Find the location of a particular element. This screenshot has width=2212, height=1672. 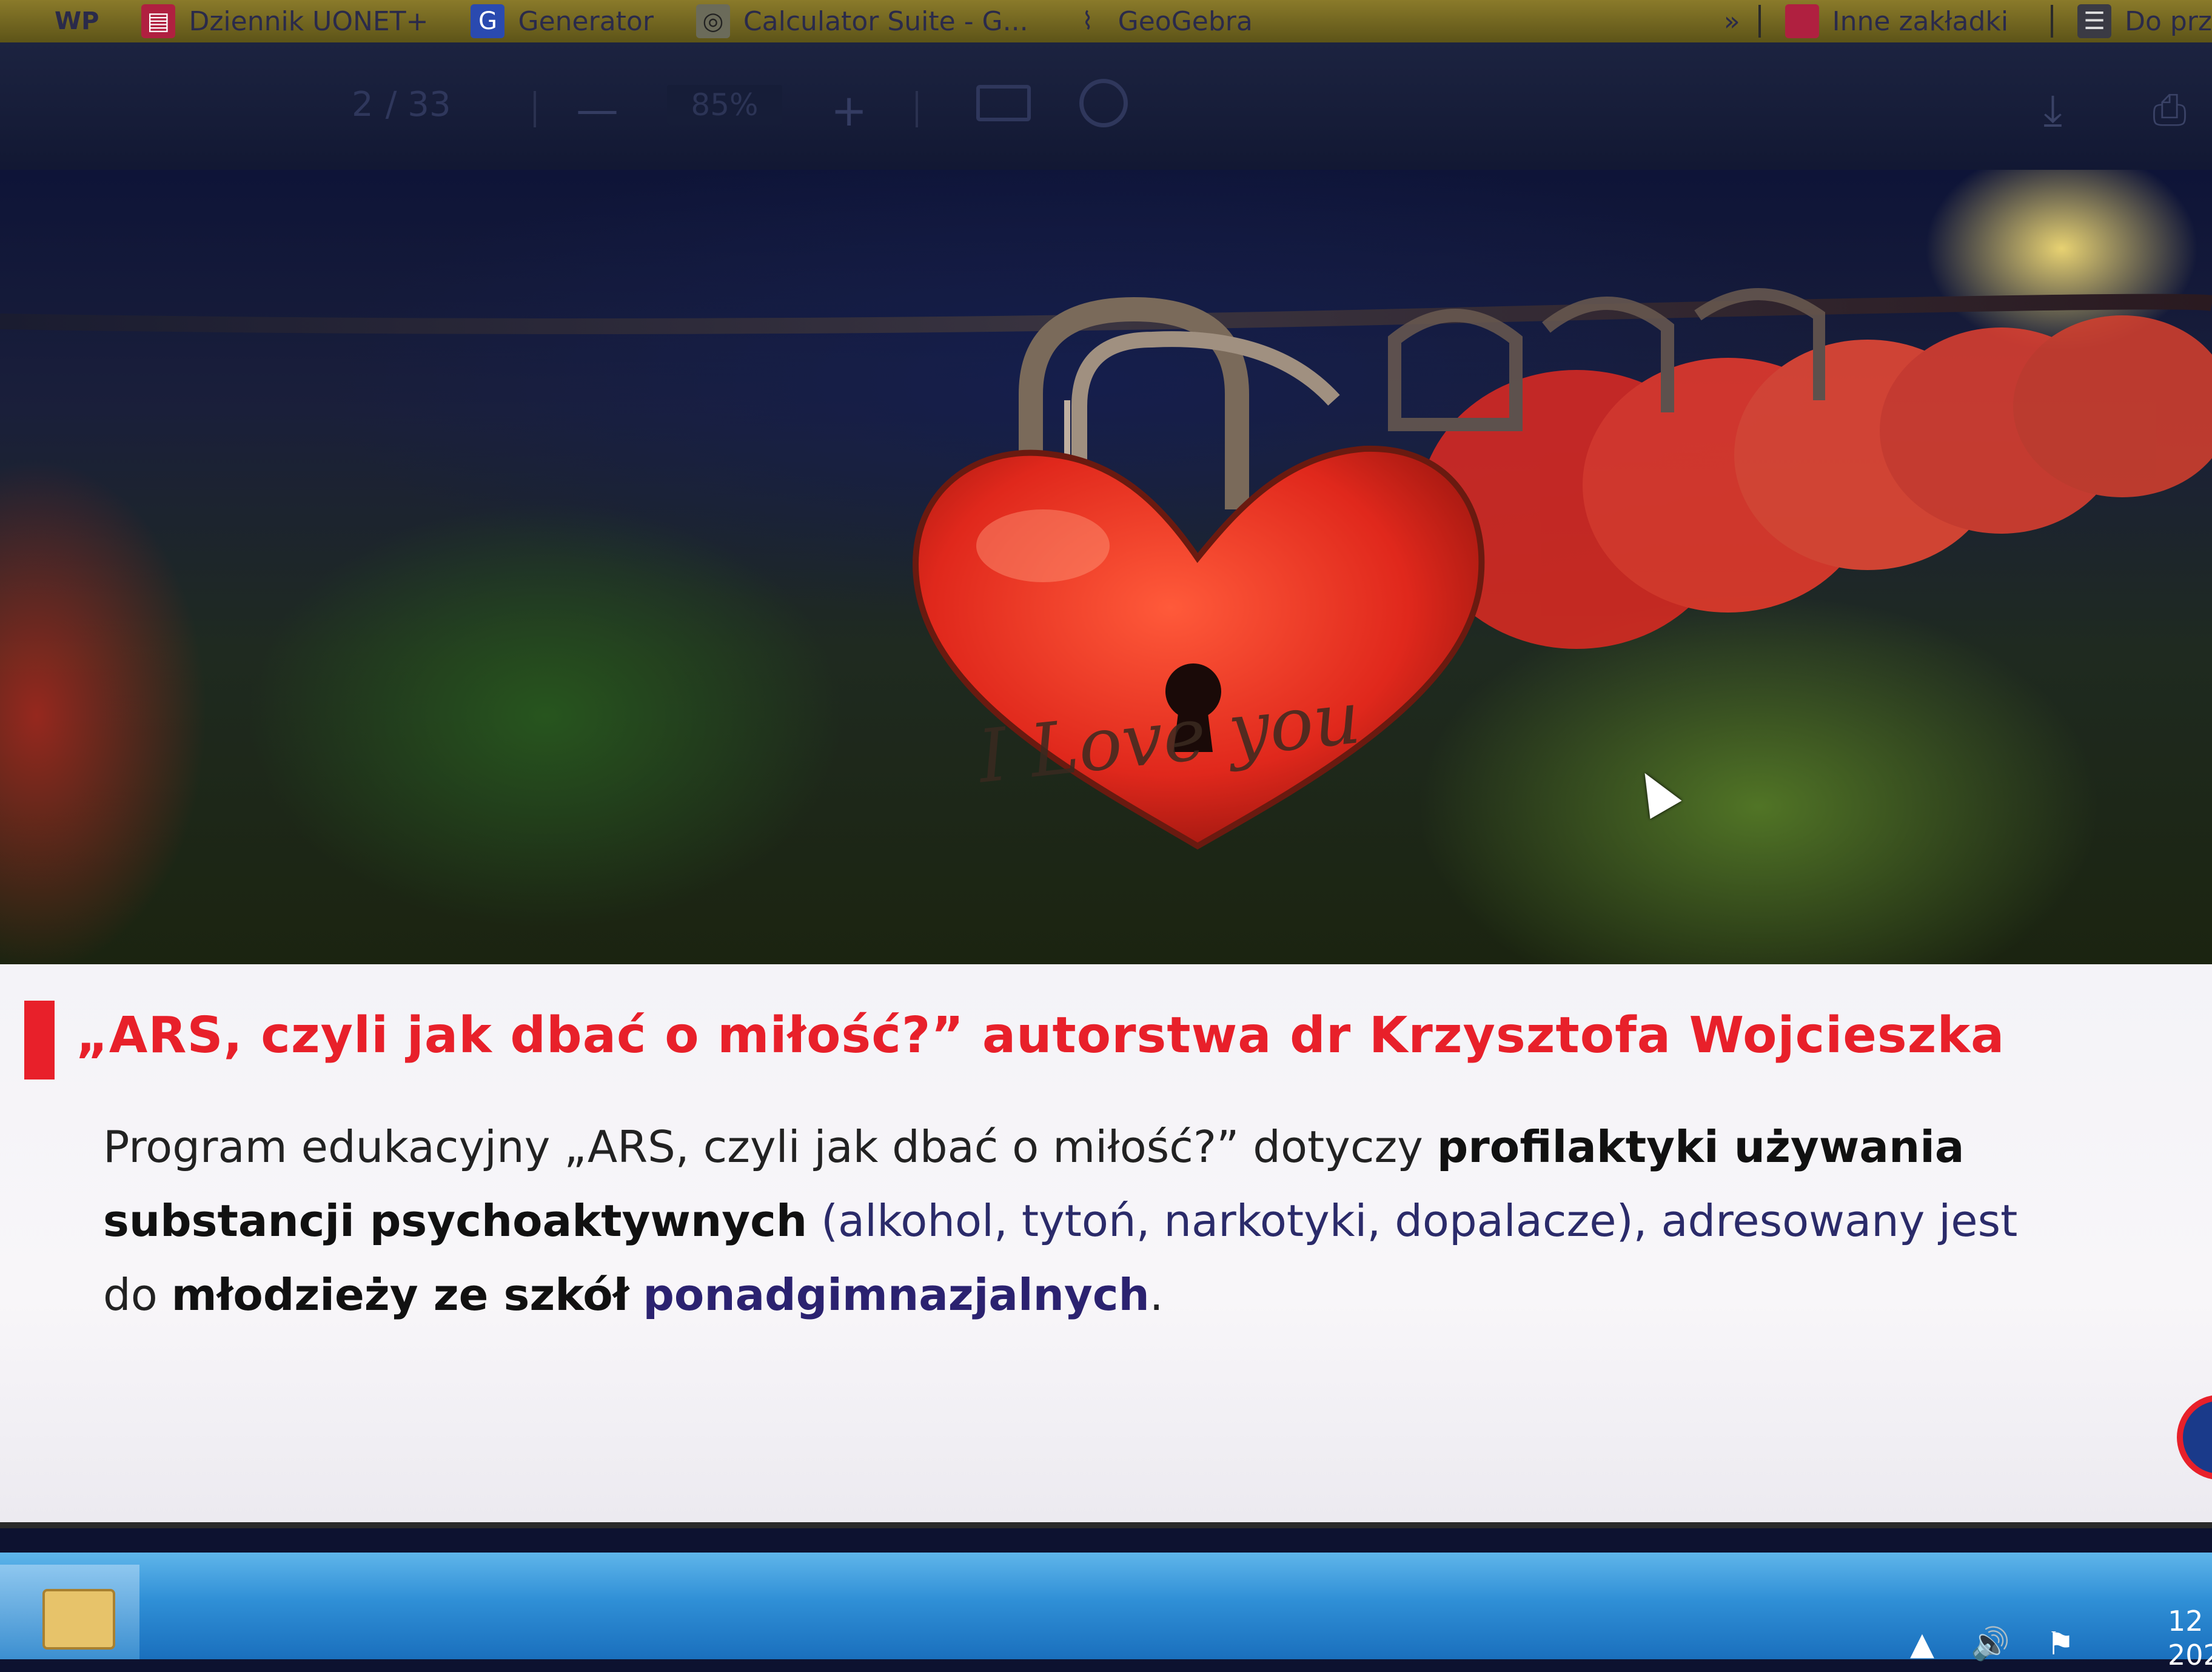

bookmark-dziennik: ▤ Dziennik UONET+ is located at coordinates (284, 21).